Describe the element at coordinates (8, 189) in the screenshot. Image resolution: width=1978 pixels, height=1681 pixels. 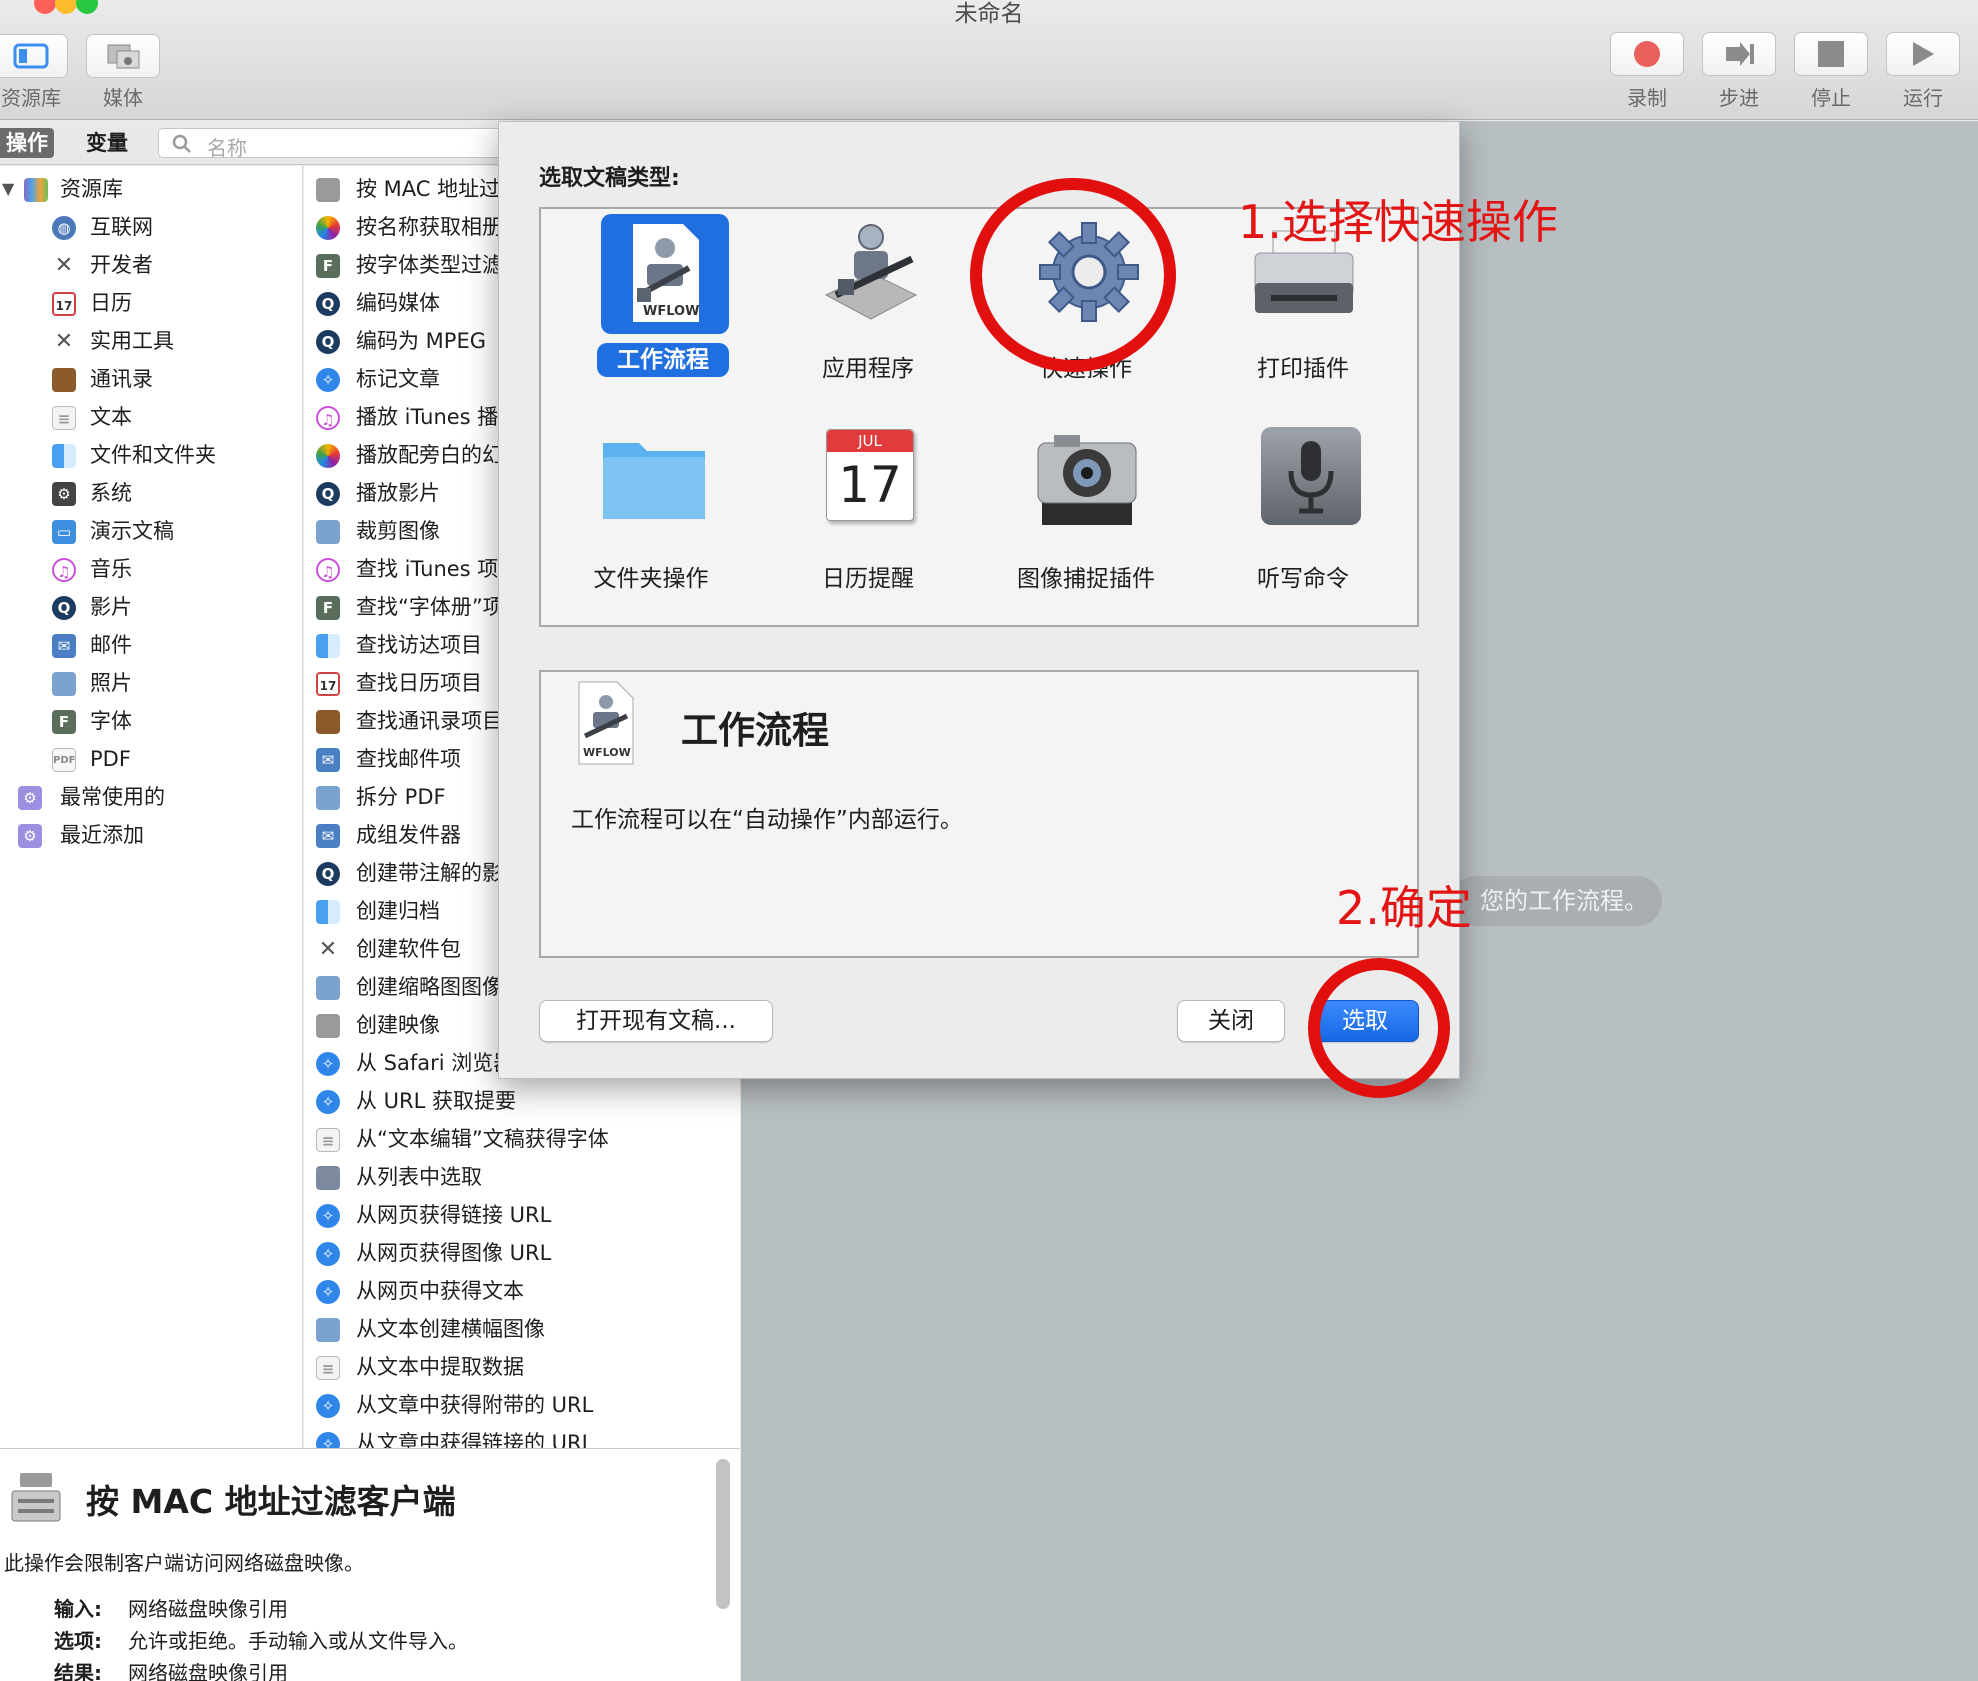
I see `disclosure-triangle-icon: ▼` at that location.